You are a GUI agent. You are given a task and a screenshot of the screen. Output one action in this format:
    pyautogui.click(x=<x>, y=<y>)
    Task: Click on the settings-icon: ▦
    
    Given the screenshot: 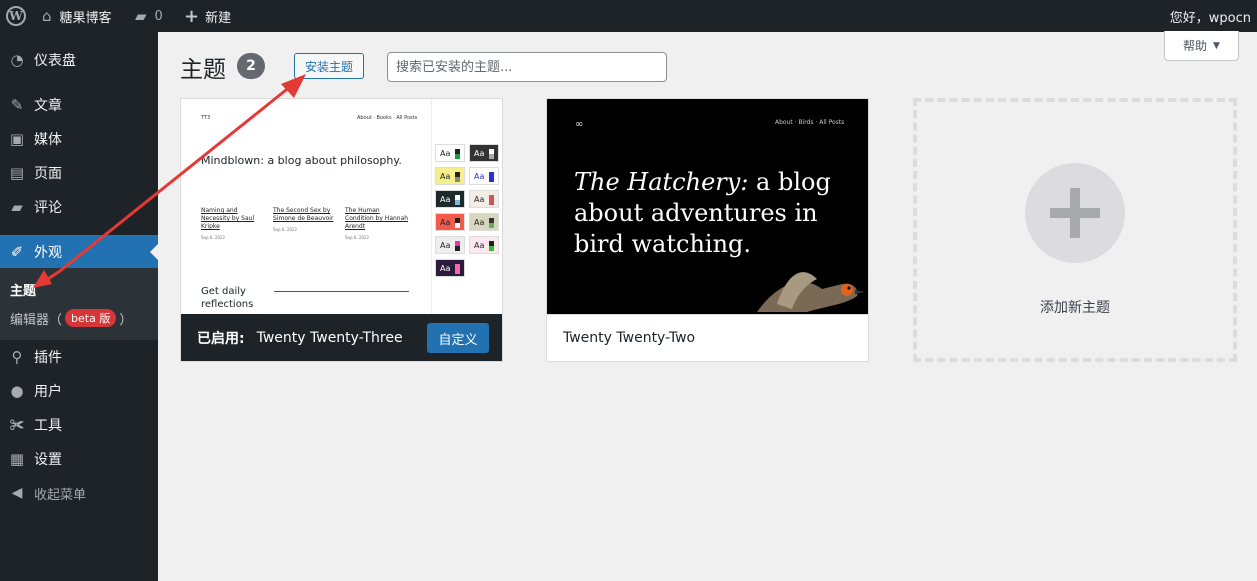 What is the action you would take?
    pyautogui.click(x=17, y=459)
    